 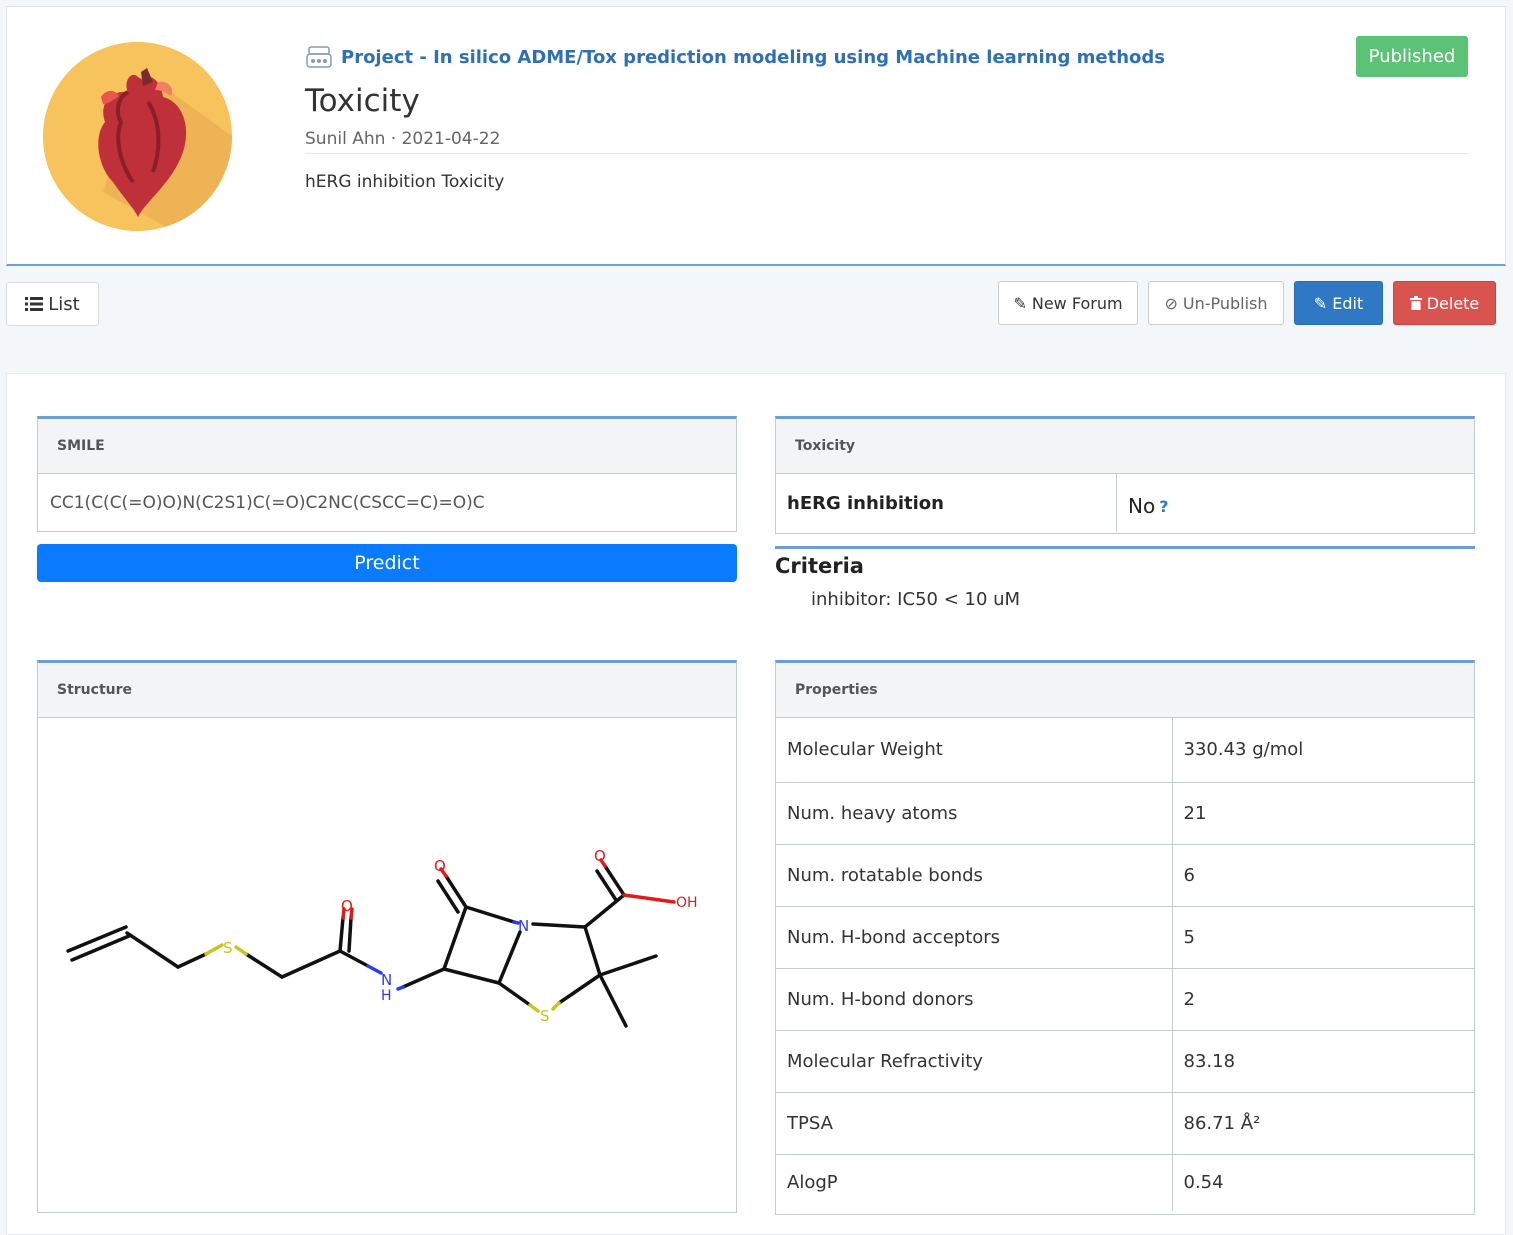 I want to click on sulfur-atom-label: S, so click(x=228, y=948).